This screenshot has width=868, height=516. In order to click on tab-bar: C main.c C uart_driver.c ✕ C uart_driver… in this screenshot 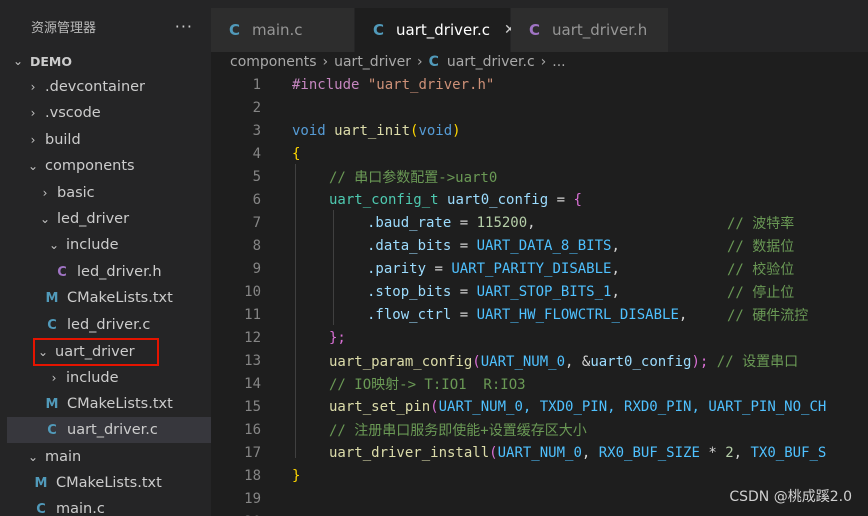, I will do `click(539, 26)`.